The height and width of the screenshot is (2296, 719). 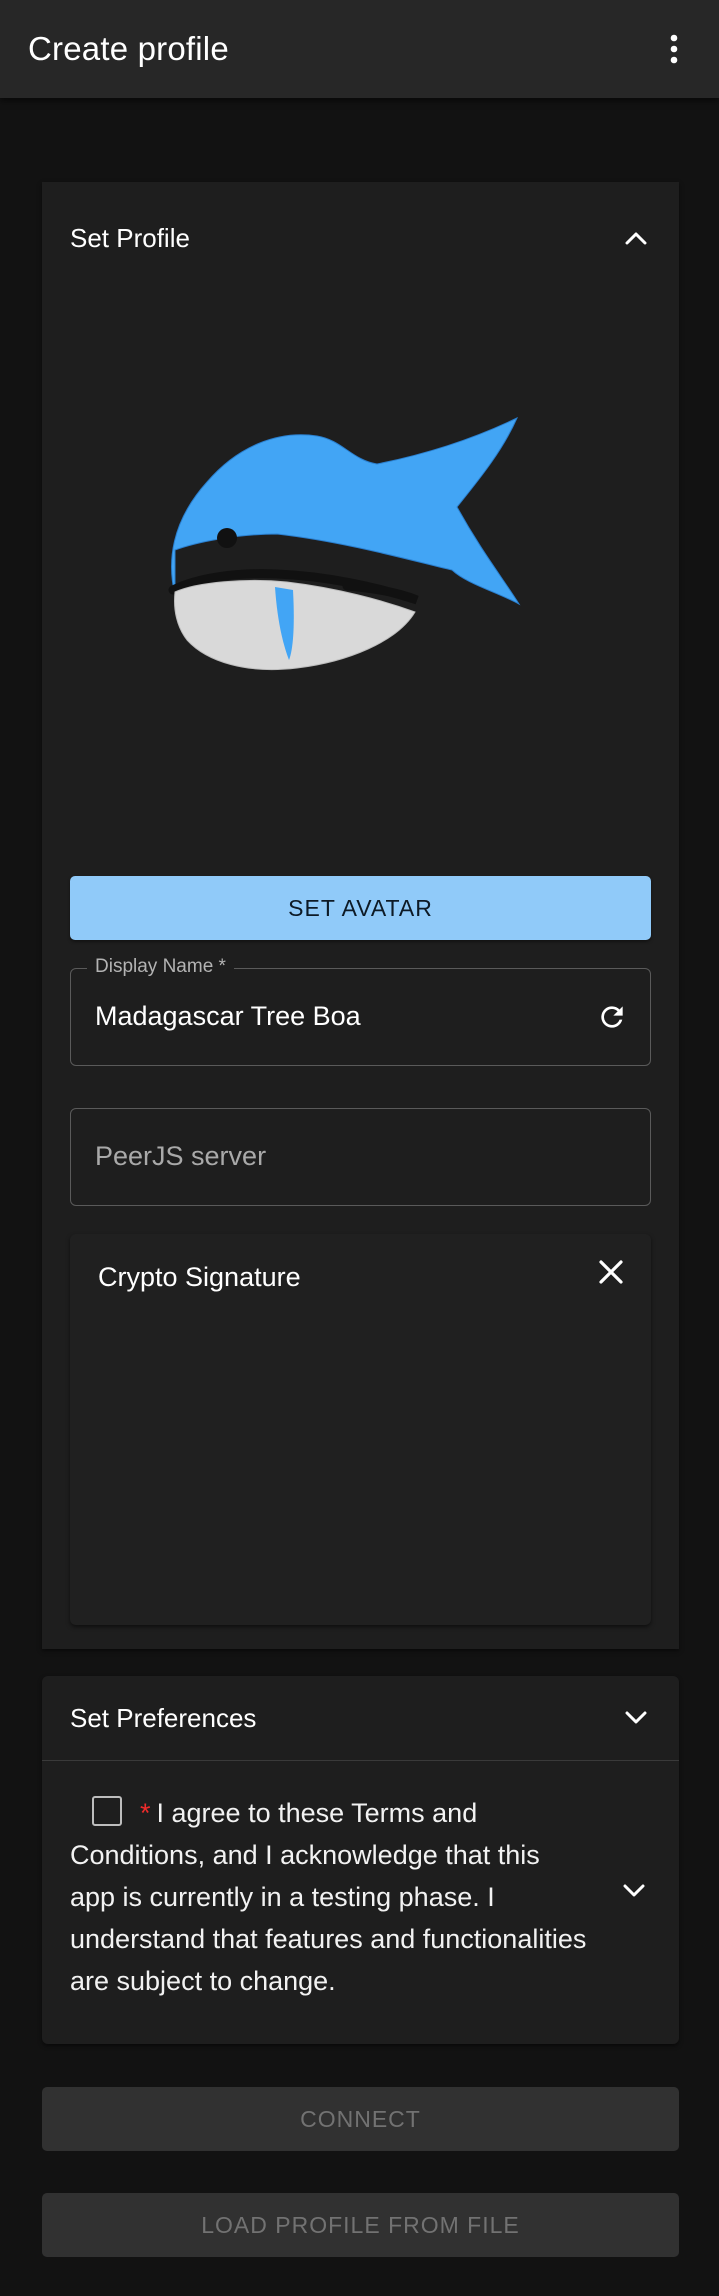 What do you see at coordinates (228, 1016) in the screenshot?
I see `display-name-input: Madagascar Tree Boa` at bounding box center [228, 1016].